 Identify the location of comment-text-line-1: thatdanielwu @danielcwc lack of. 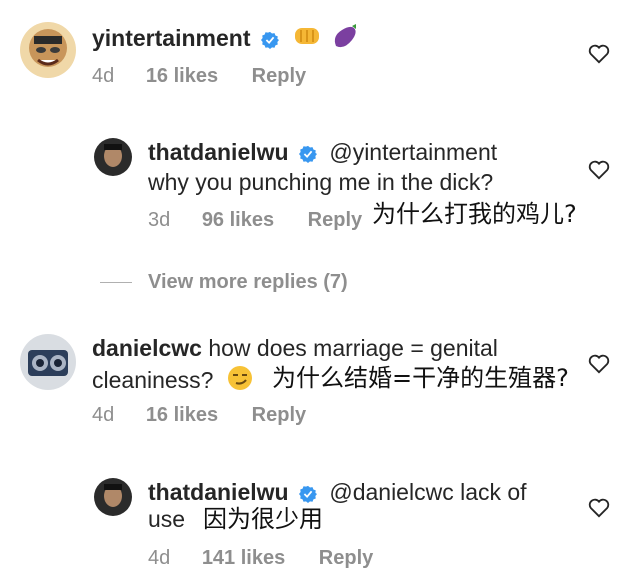
(337, 492).